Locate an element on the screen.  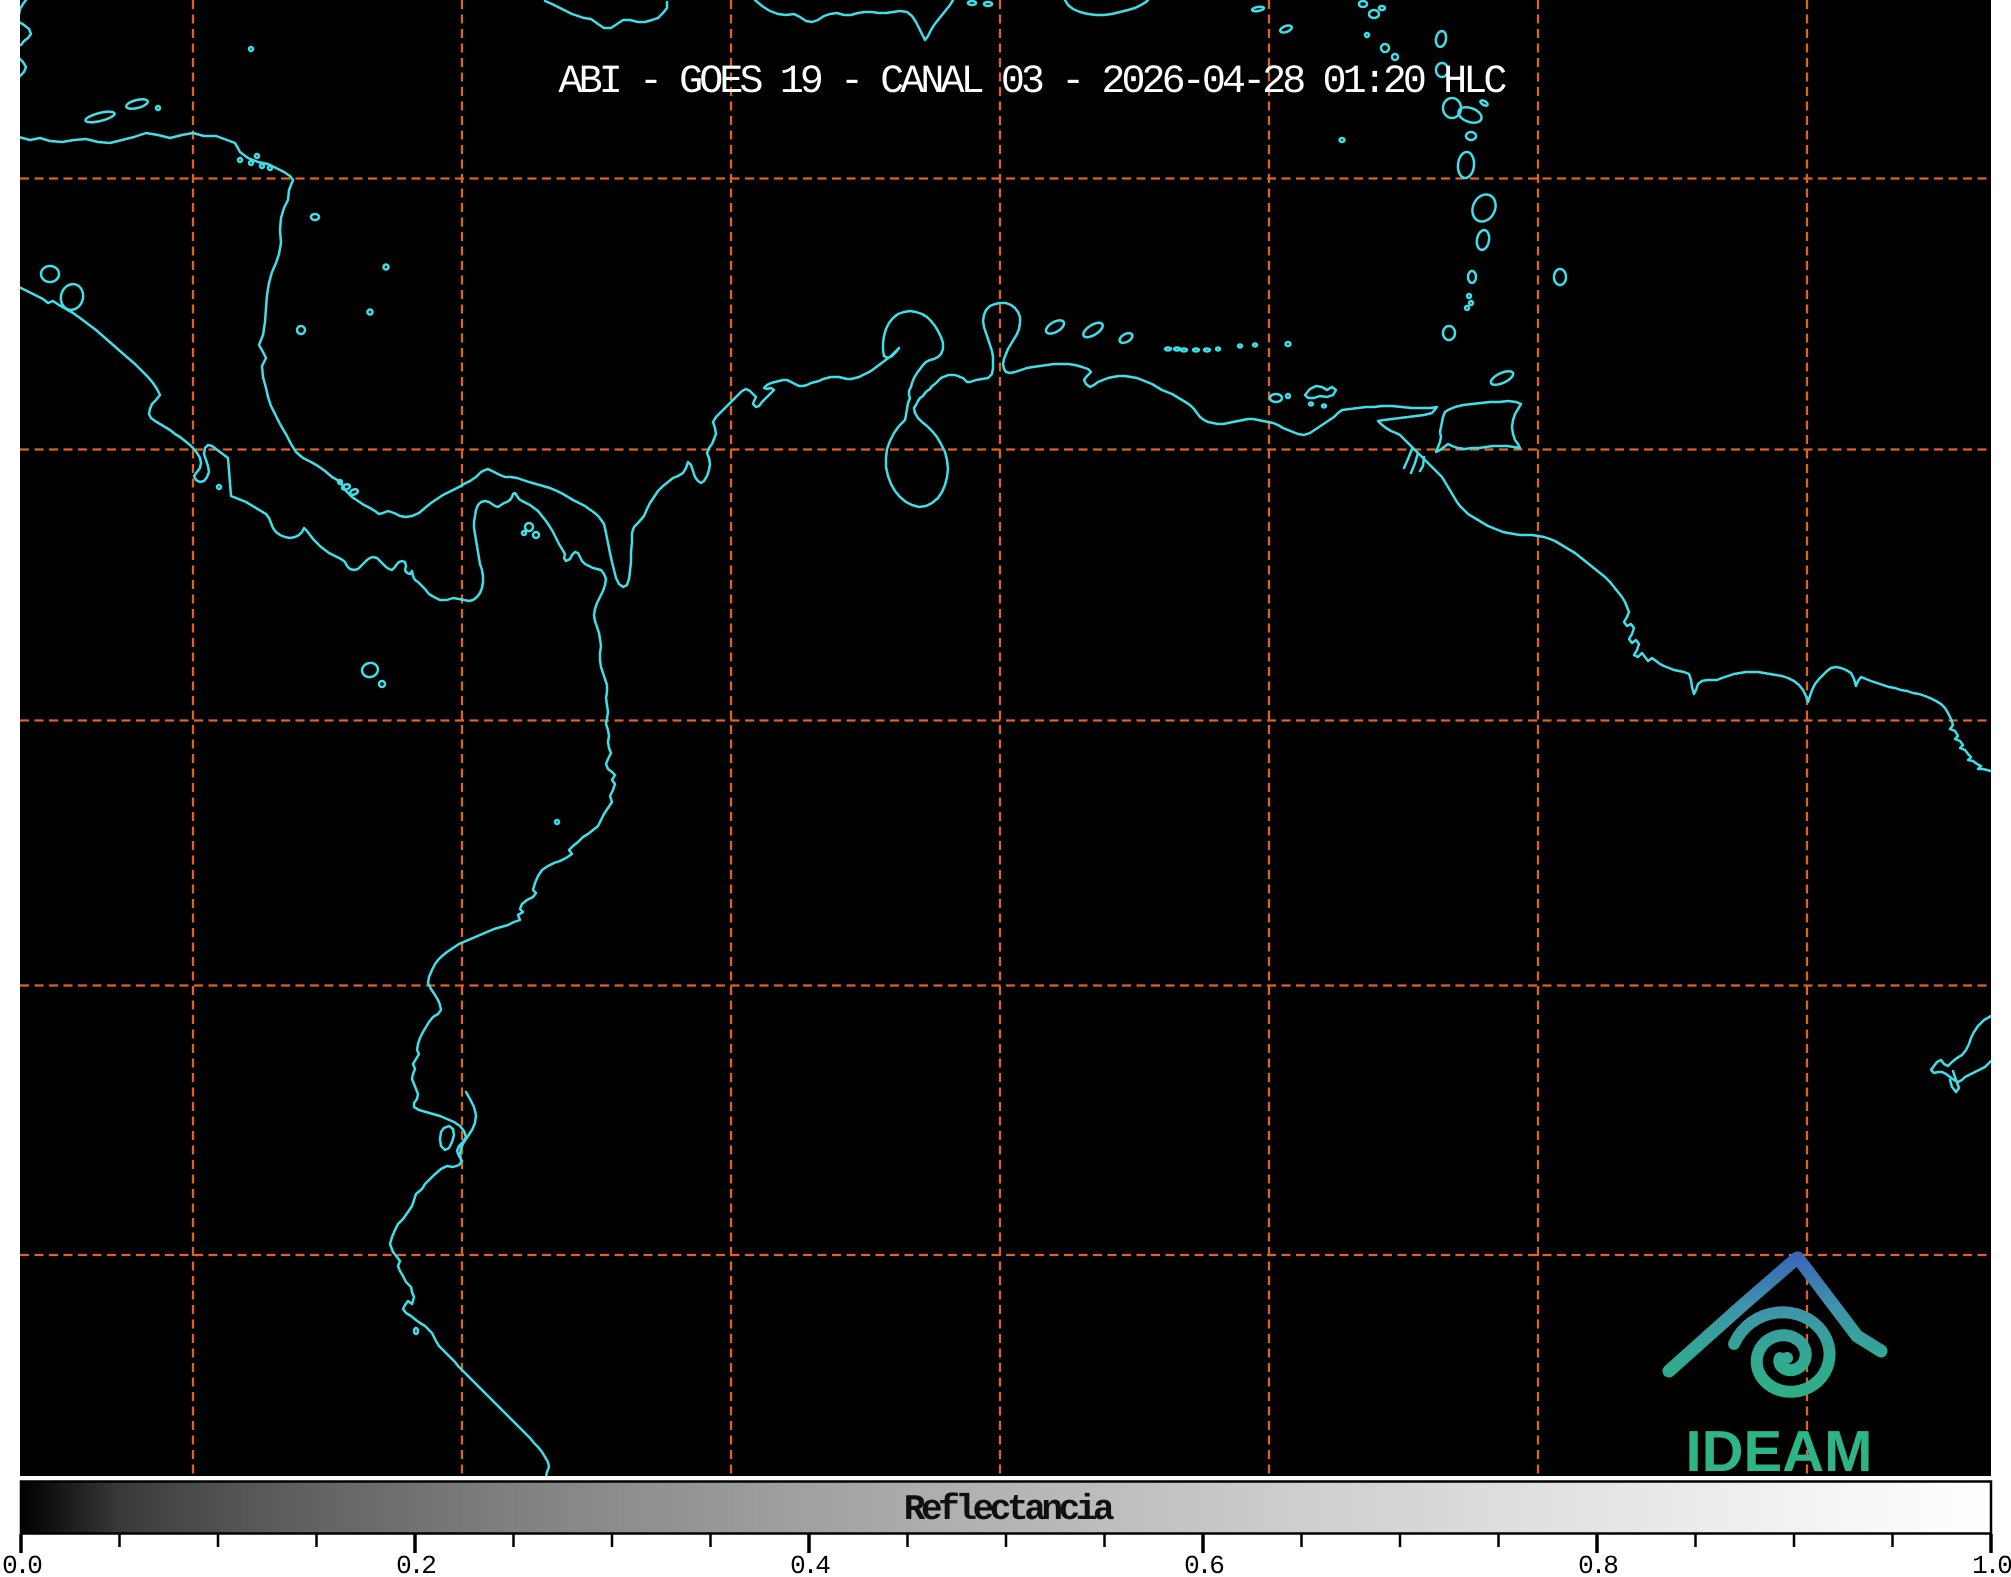
svg-text: 0.8 is located at coordinates (1597, 1564).